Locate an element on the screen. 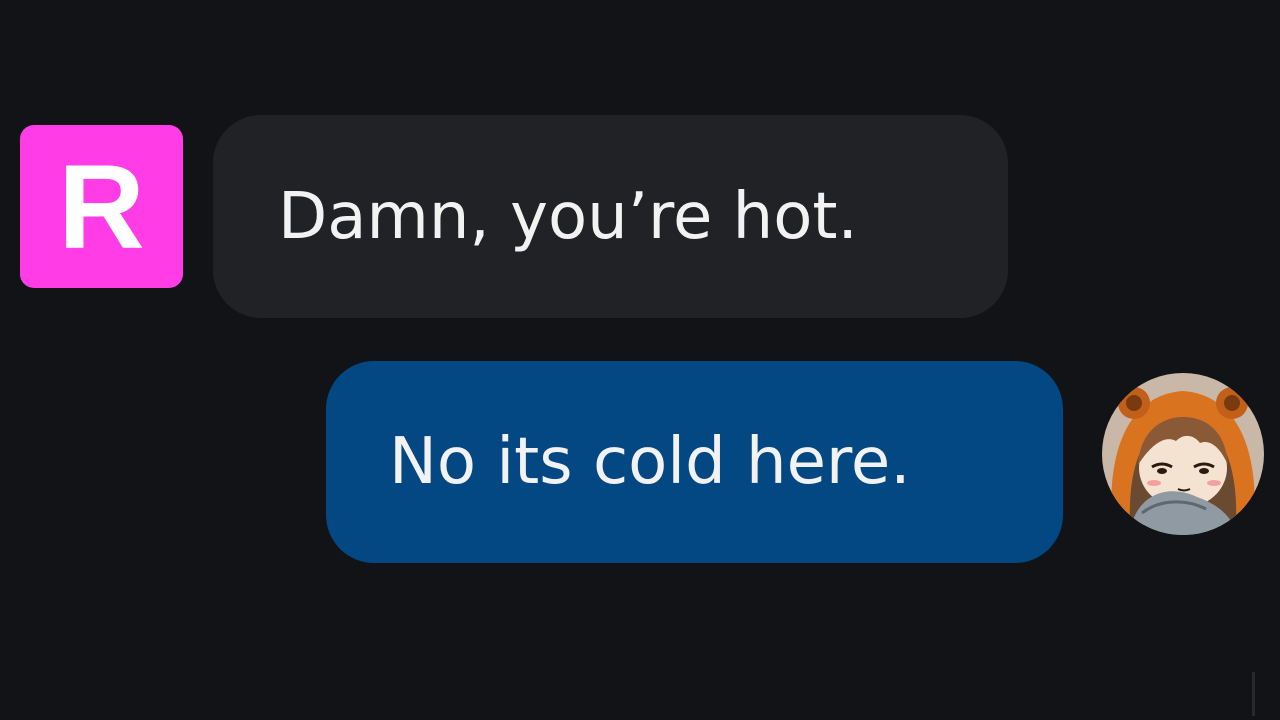 The image size is (1280, 720). outgoing-message-text: No its cold here. is located at coordinates (650, 462).